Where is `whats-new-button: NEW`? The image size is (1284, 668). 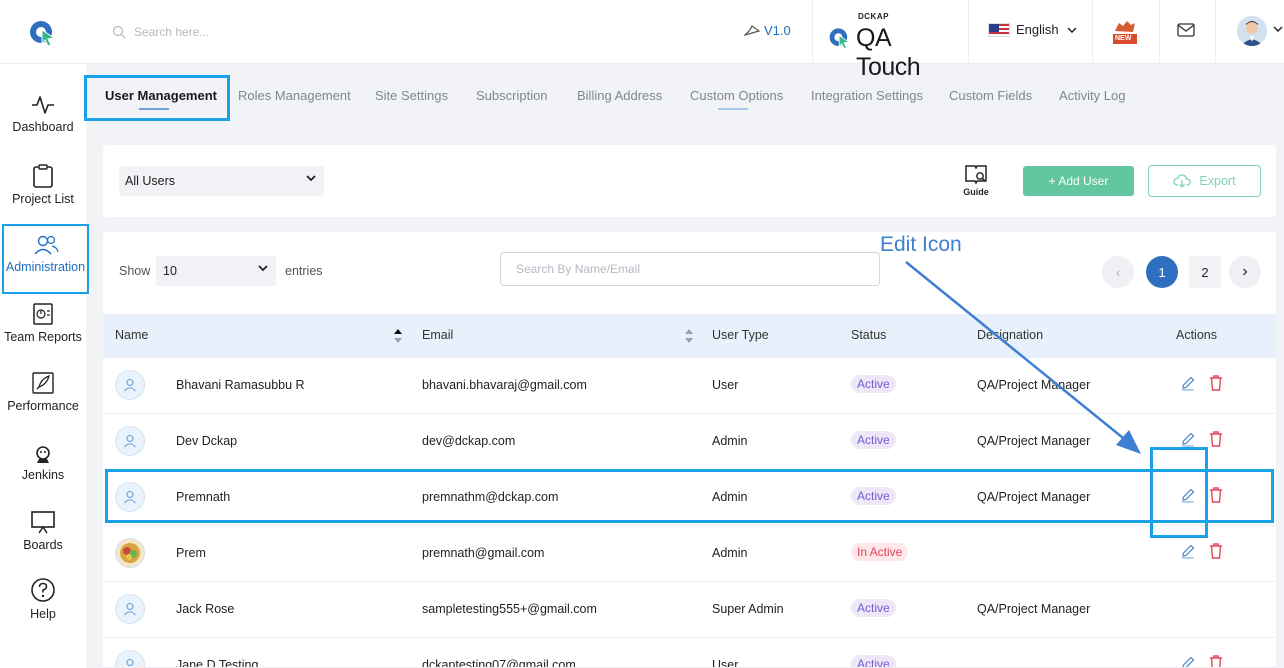
whats-new-button: NEW is located at coordinates (1125, 32).